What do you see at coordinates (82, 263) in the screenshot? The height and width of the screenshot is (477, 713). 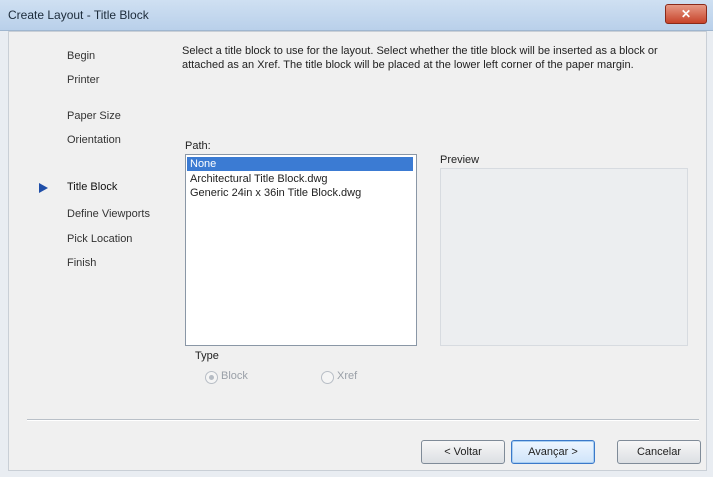 I see `step-finish: Finish` at bounding box center [82, 263].